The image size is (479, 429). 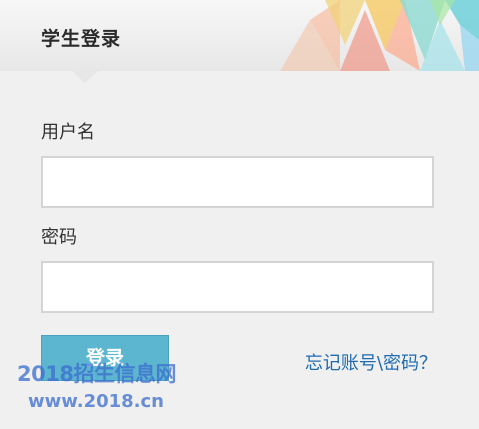 What do you see at coordinates (371, 362) in the screenshot?
I see `forgot-password-link: 忘记账号\密码？` at bounding box center [371, 362].